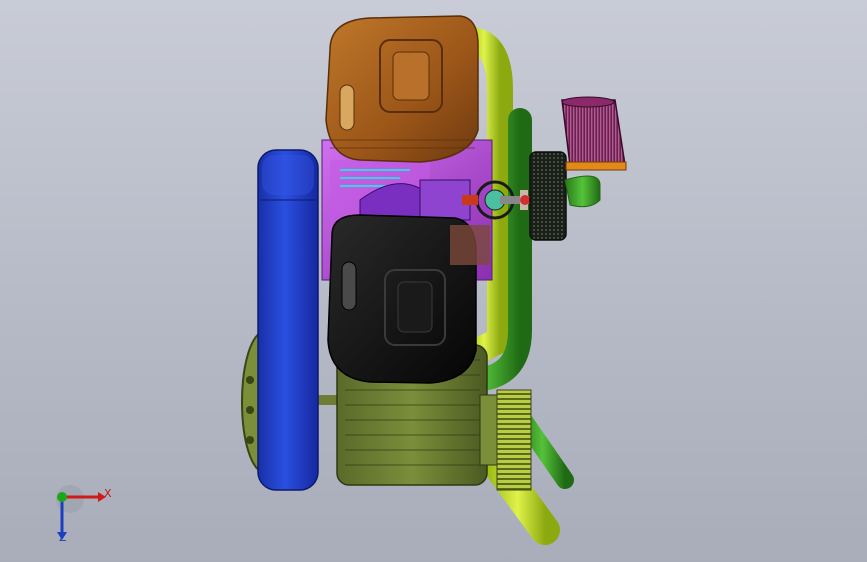 The height and width of the screenshot is (562, 867). What do you see at coordinates (63, 537) in the screenshot?
I see `z-axis-label: Z` at bounding box center [63, 537].